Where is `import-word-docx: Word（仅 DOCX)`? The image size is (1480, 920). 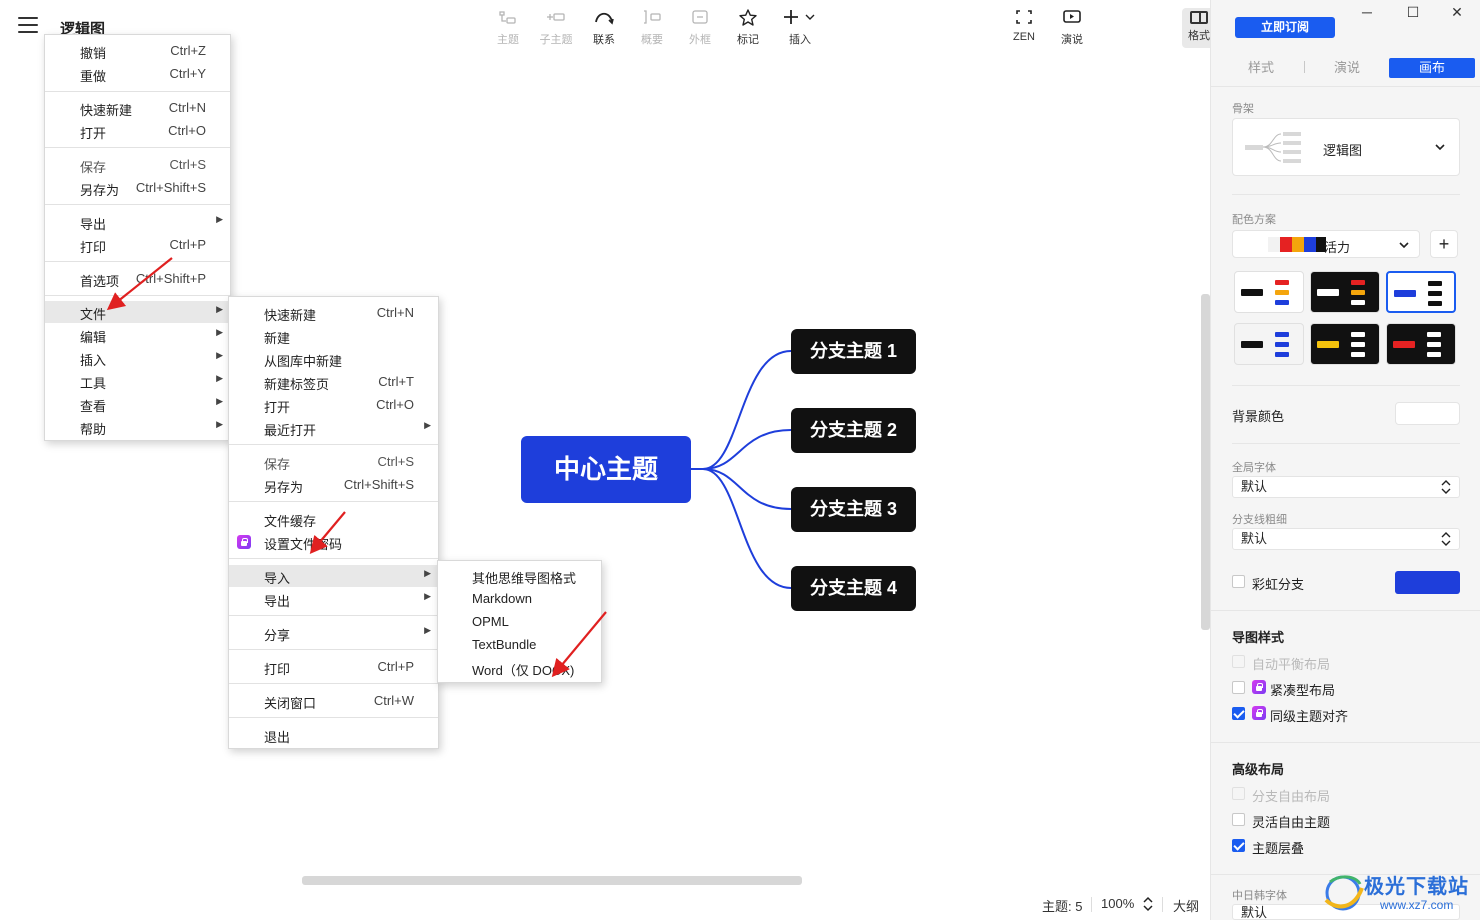
import-word-docx: Word（仅 DOCX) is located at coordinates (519, 668).